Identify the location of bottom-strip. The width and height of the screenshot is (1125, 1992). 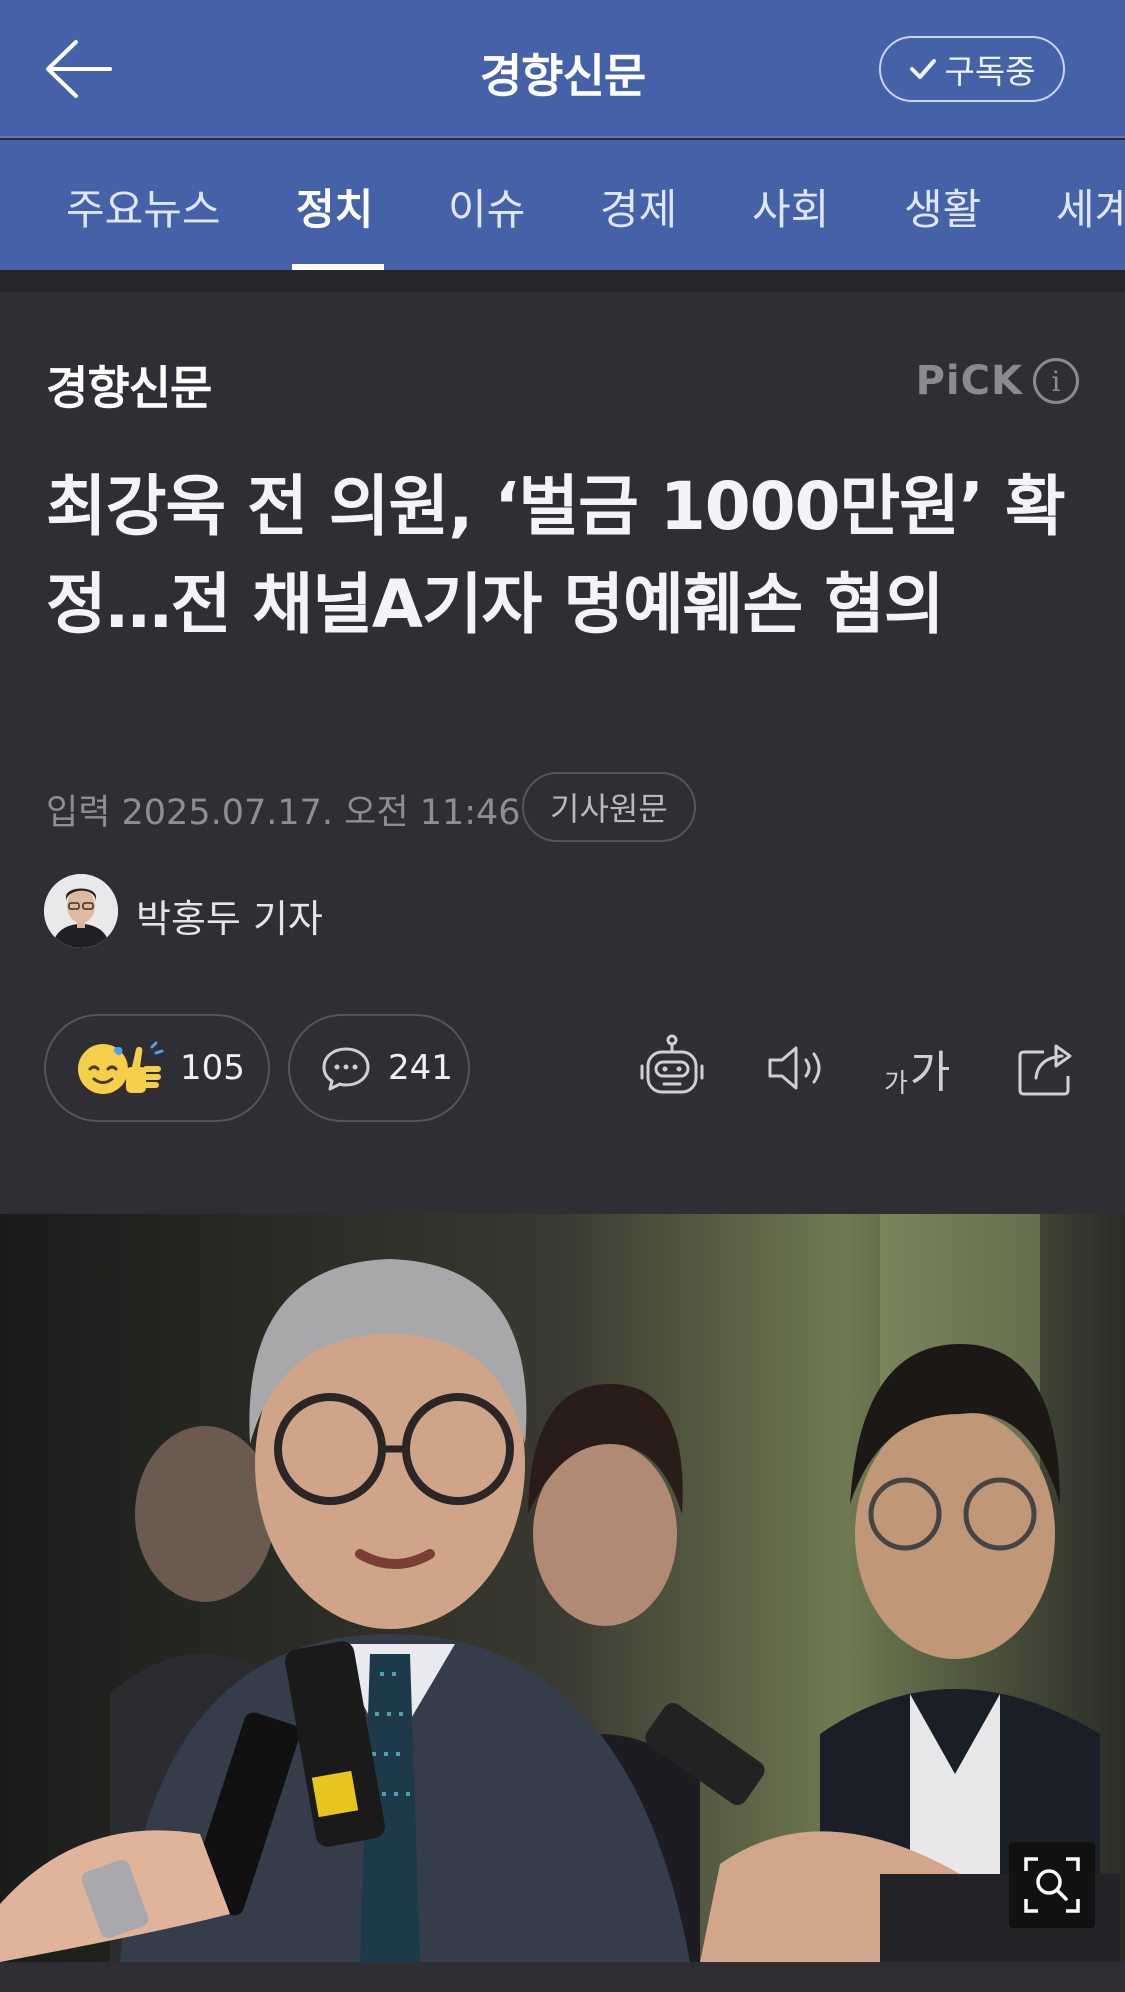
(562, 1977).